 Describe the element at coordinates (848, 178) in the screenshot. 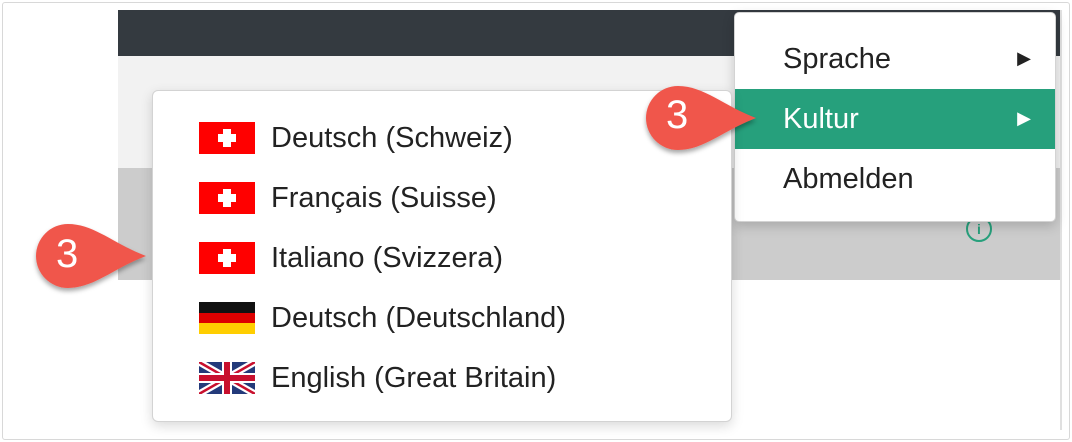

I see `menu-item-label: Abmelden` at that location.